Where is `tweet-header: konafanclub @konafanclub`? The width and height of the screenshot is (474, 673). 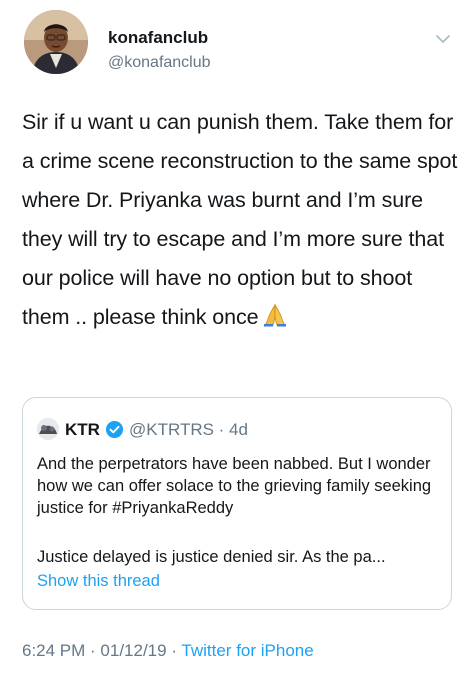
tweet-header: konafanclub @konafanclub is located at coordinates (239, 45).